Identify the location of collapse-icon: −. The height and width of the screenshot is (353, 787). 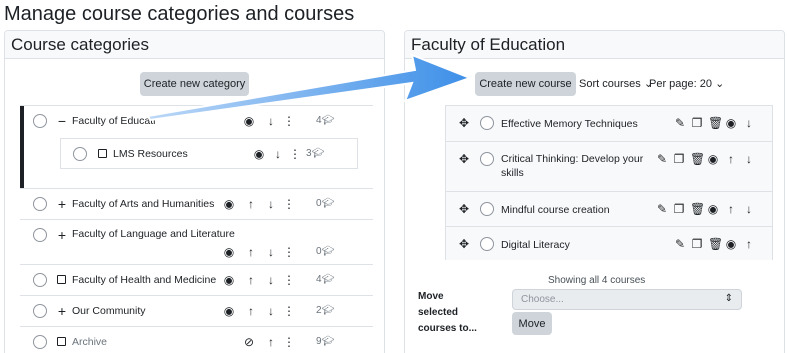
(62, 121).